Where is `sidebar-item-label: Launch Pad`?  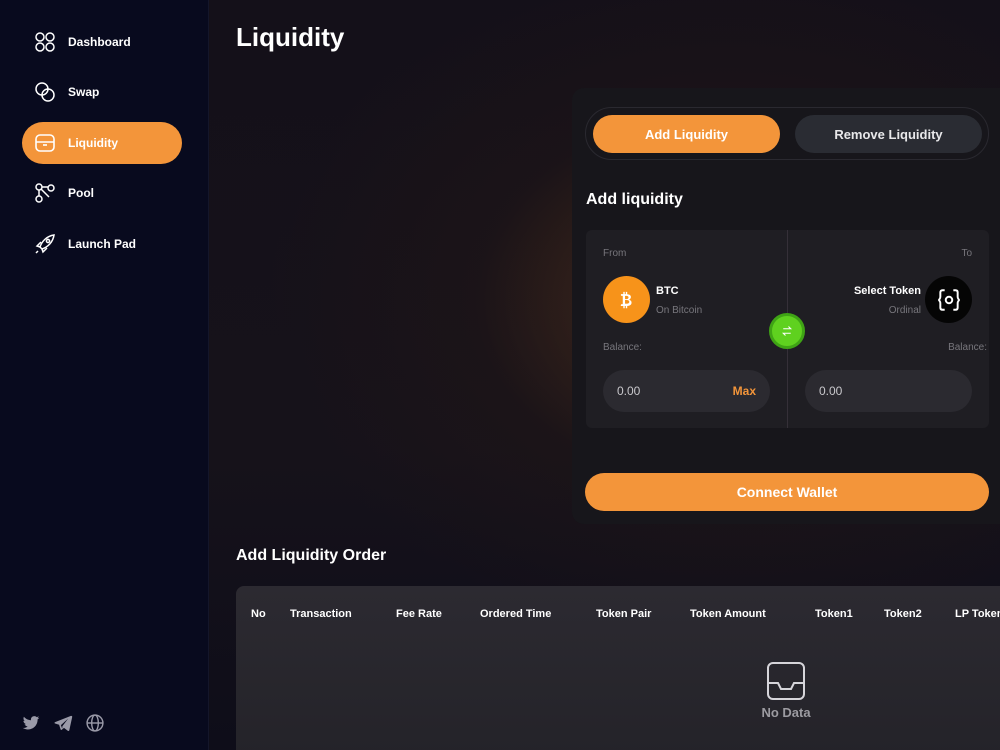
sidebar-item-label: Launch Pad is located at coordinates (102, 244).